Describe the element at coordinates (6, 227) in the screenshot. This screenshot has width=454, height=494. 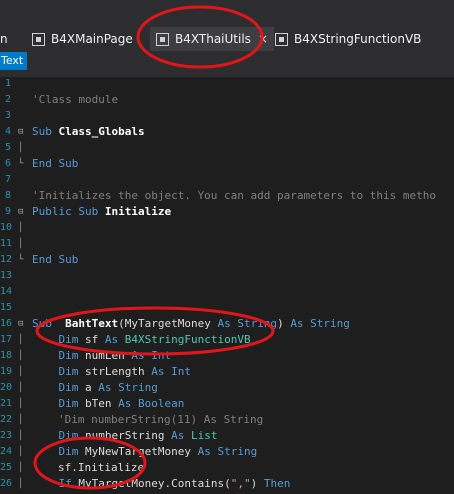
I see `line-number: 10` at that location.